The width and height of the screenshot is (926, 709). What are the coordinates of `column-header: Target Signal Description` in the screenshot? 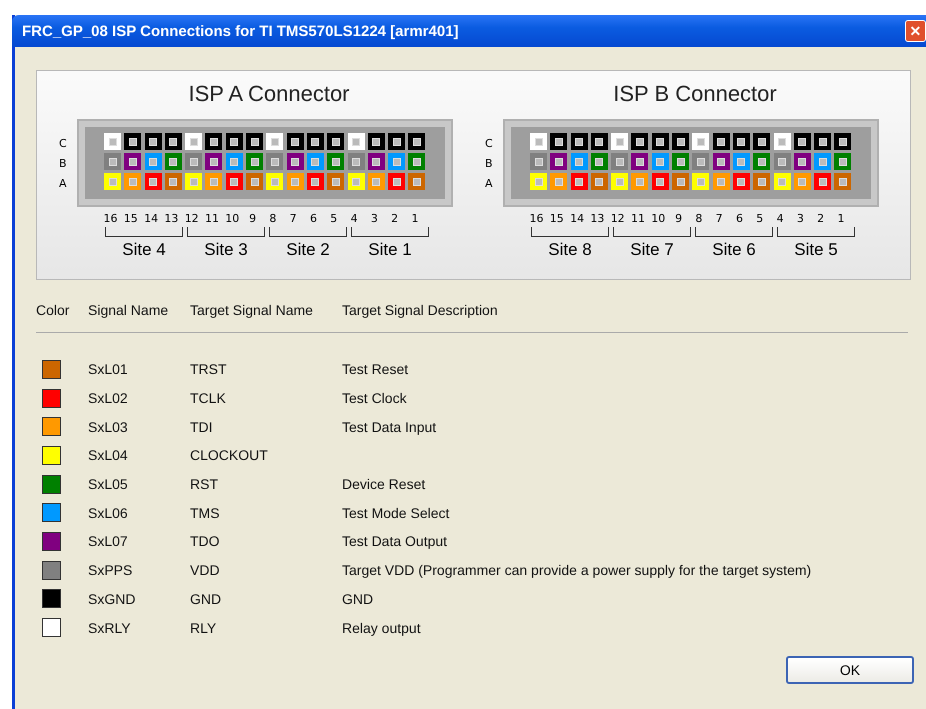 It's located at (420, 310).